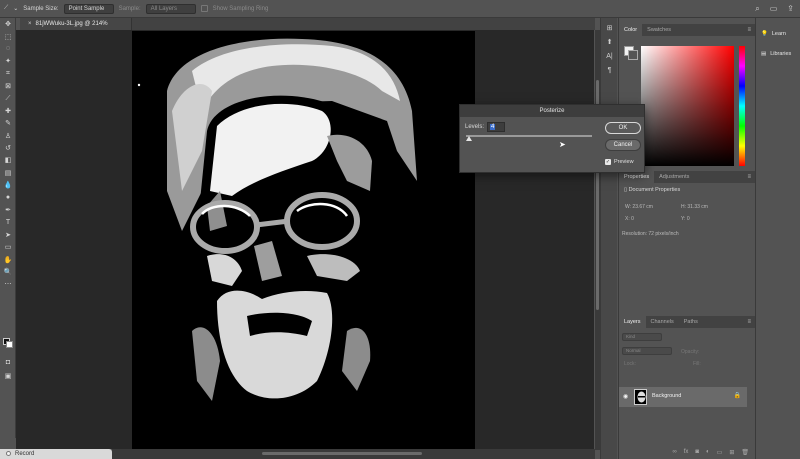 The image size is (800, 459). Describe the element at coordinates (757, 9) in the screenshot. I see `search-icon: ⌕` at that location.